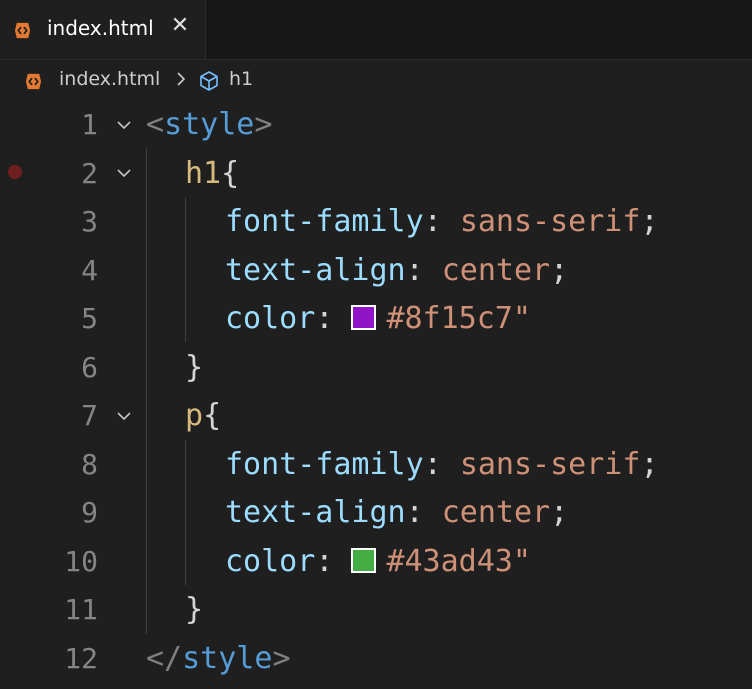 Image resolution: width=752 pixels, height=689 pixels. Describe the element at coordinates (155, 124) in the screenshot. I see `tag-open-bracket: <` at that location.